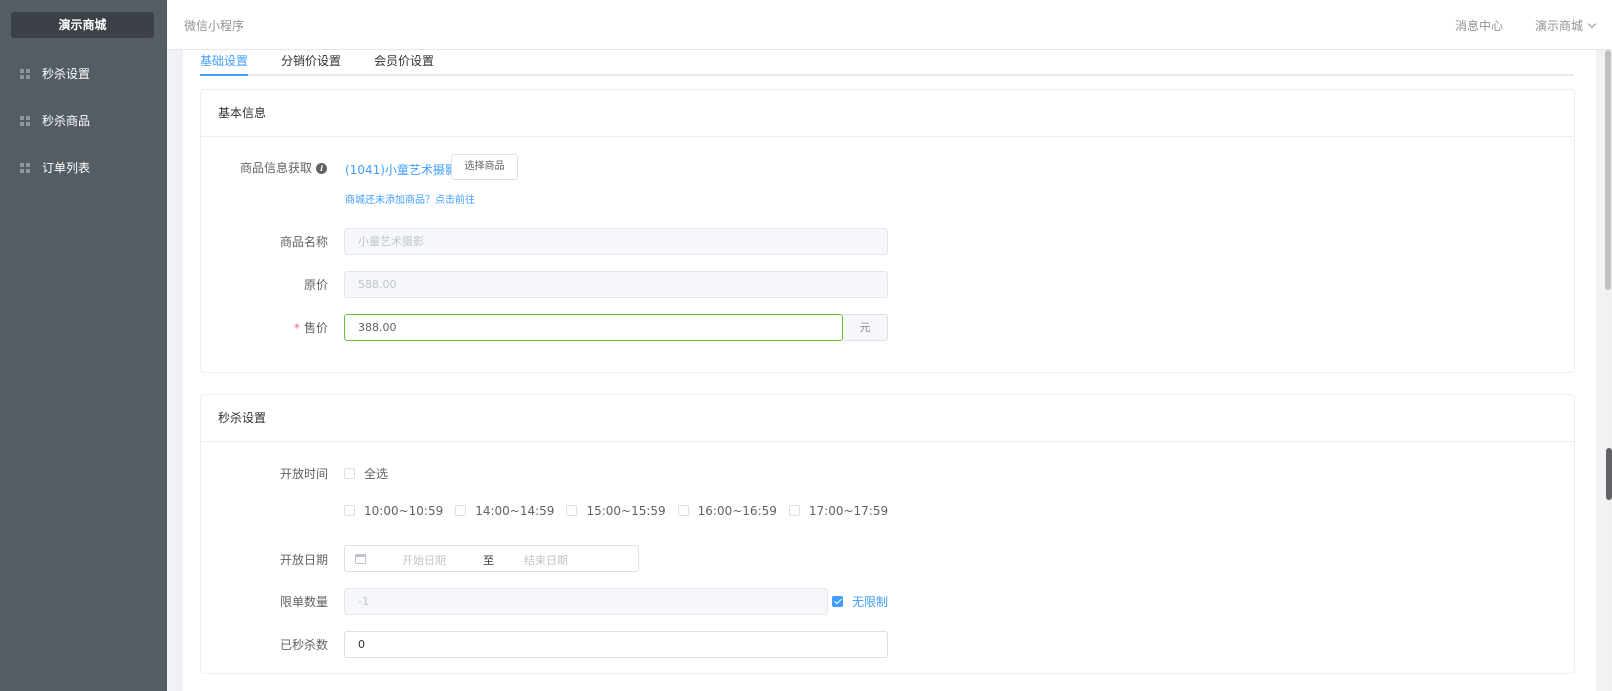  I want to click on open-date-label: 开放日期, so click(303, 560).